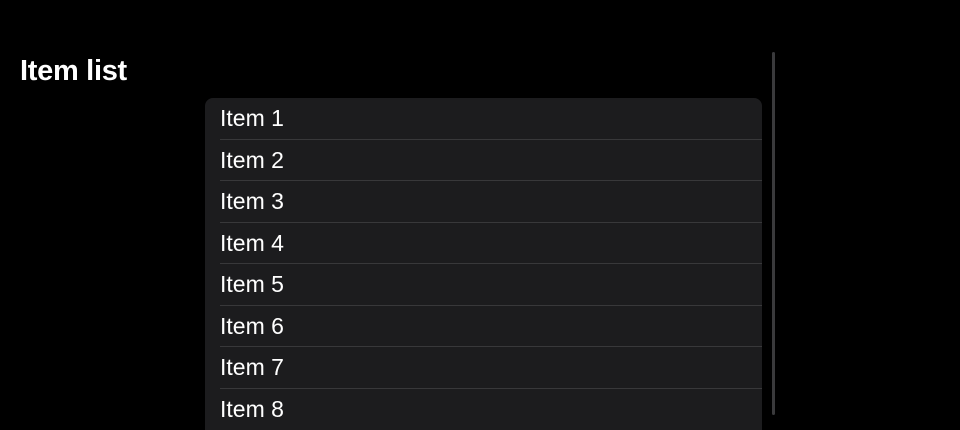 This screenshot has height=430, width=960. What do you see at coordinates (483, 202) in the screenshot?
I see `list-item-3: Item 3` at bounding box center [483, 202].